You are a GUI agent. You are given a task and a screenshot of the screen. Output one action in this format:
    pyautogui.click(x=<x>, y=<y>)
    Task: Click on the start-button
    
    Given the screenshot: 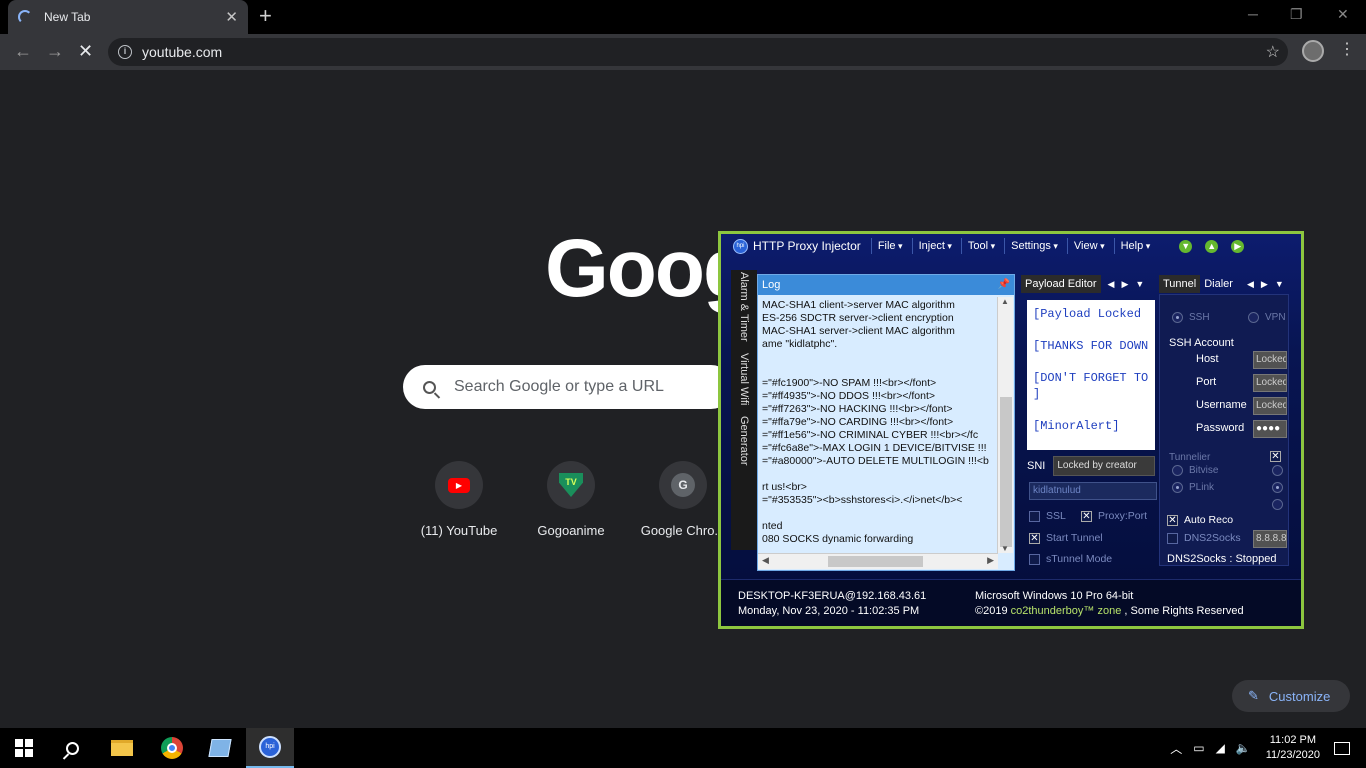 What is the action you would take?
    pyautogui.click(x=24, y=748)
    